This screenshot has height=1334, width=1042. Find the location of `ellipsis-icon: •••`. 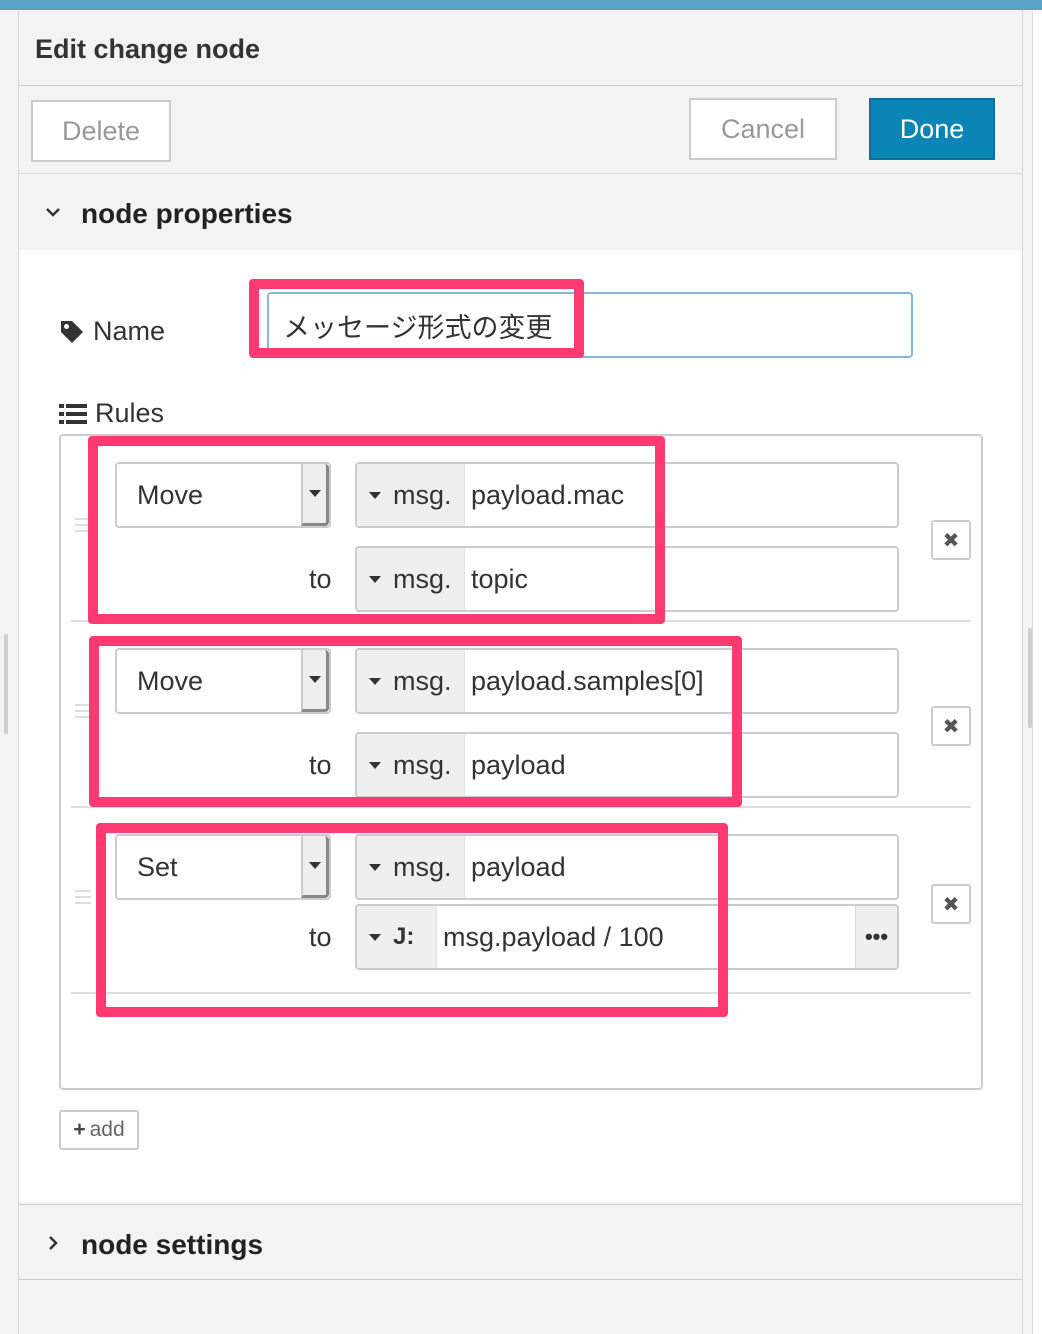

ellipsis-icon: ••• is located at coordinates (876, 936).